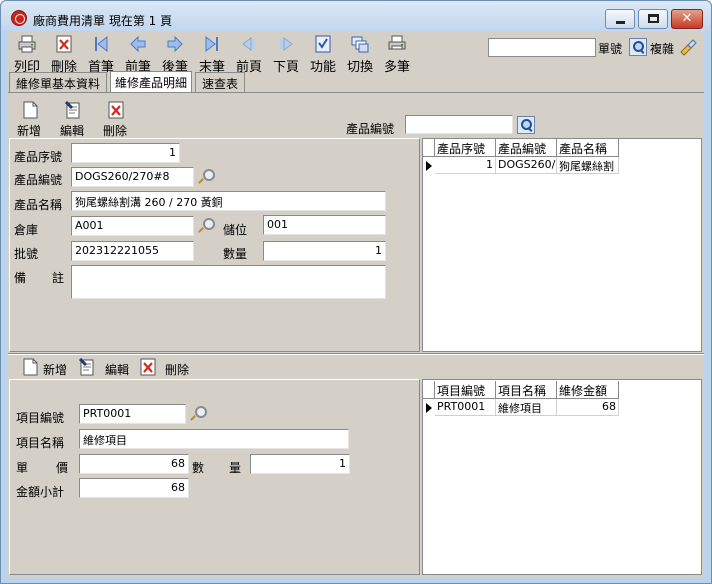 The width and height of the screenshot is (712, 584). Describe the element at coordinates (40, 492) in the screenshot. I see `subtotal-label: 金額小計` at that location.